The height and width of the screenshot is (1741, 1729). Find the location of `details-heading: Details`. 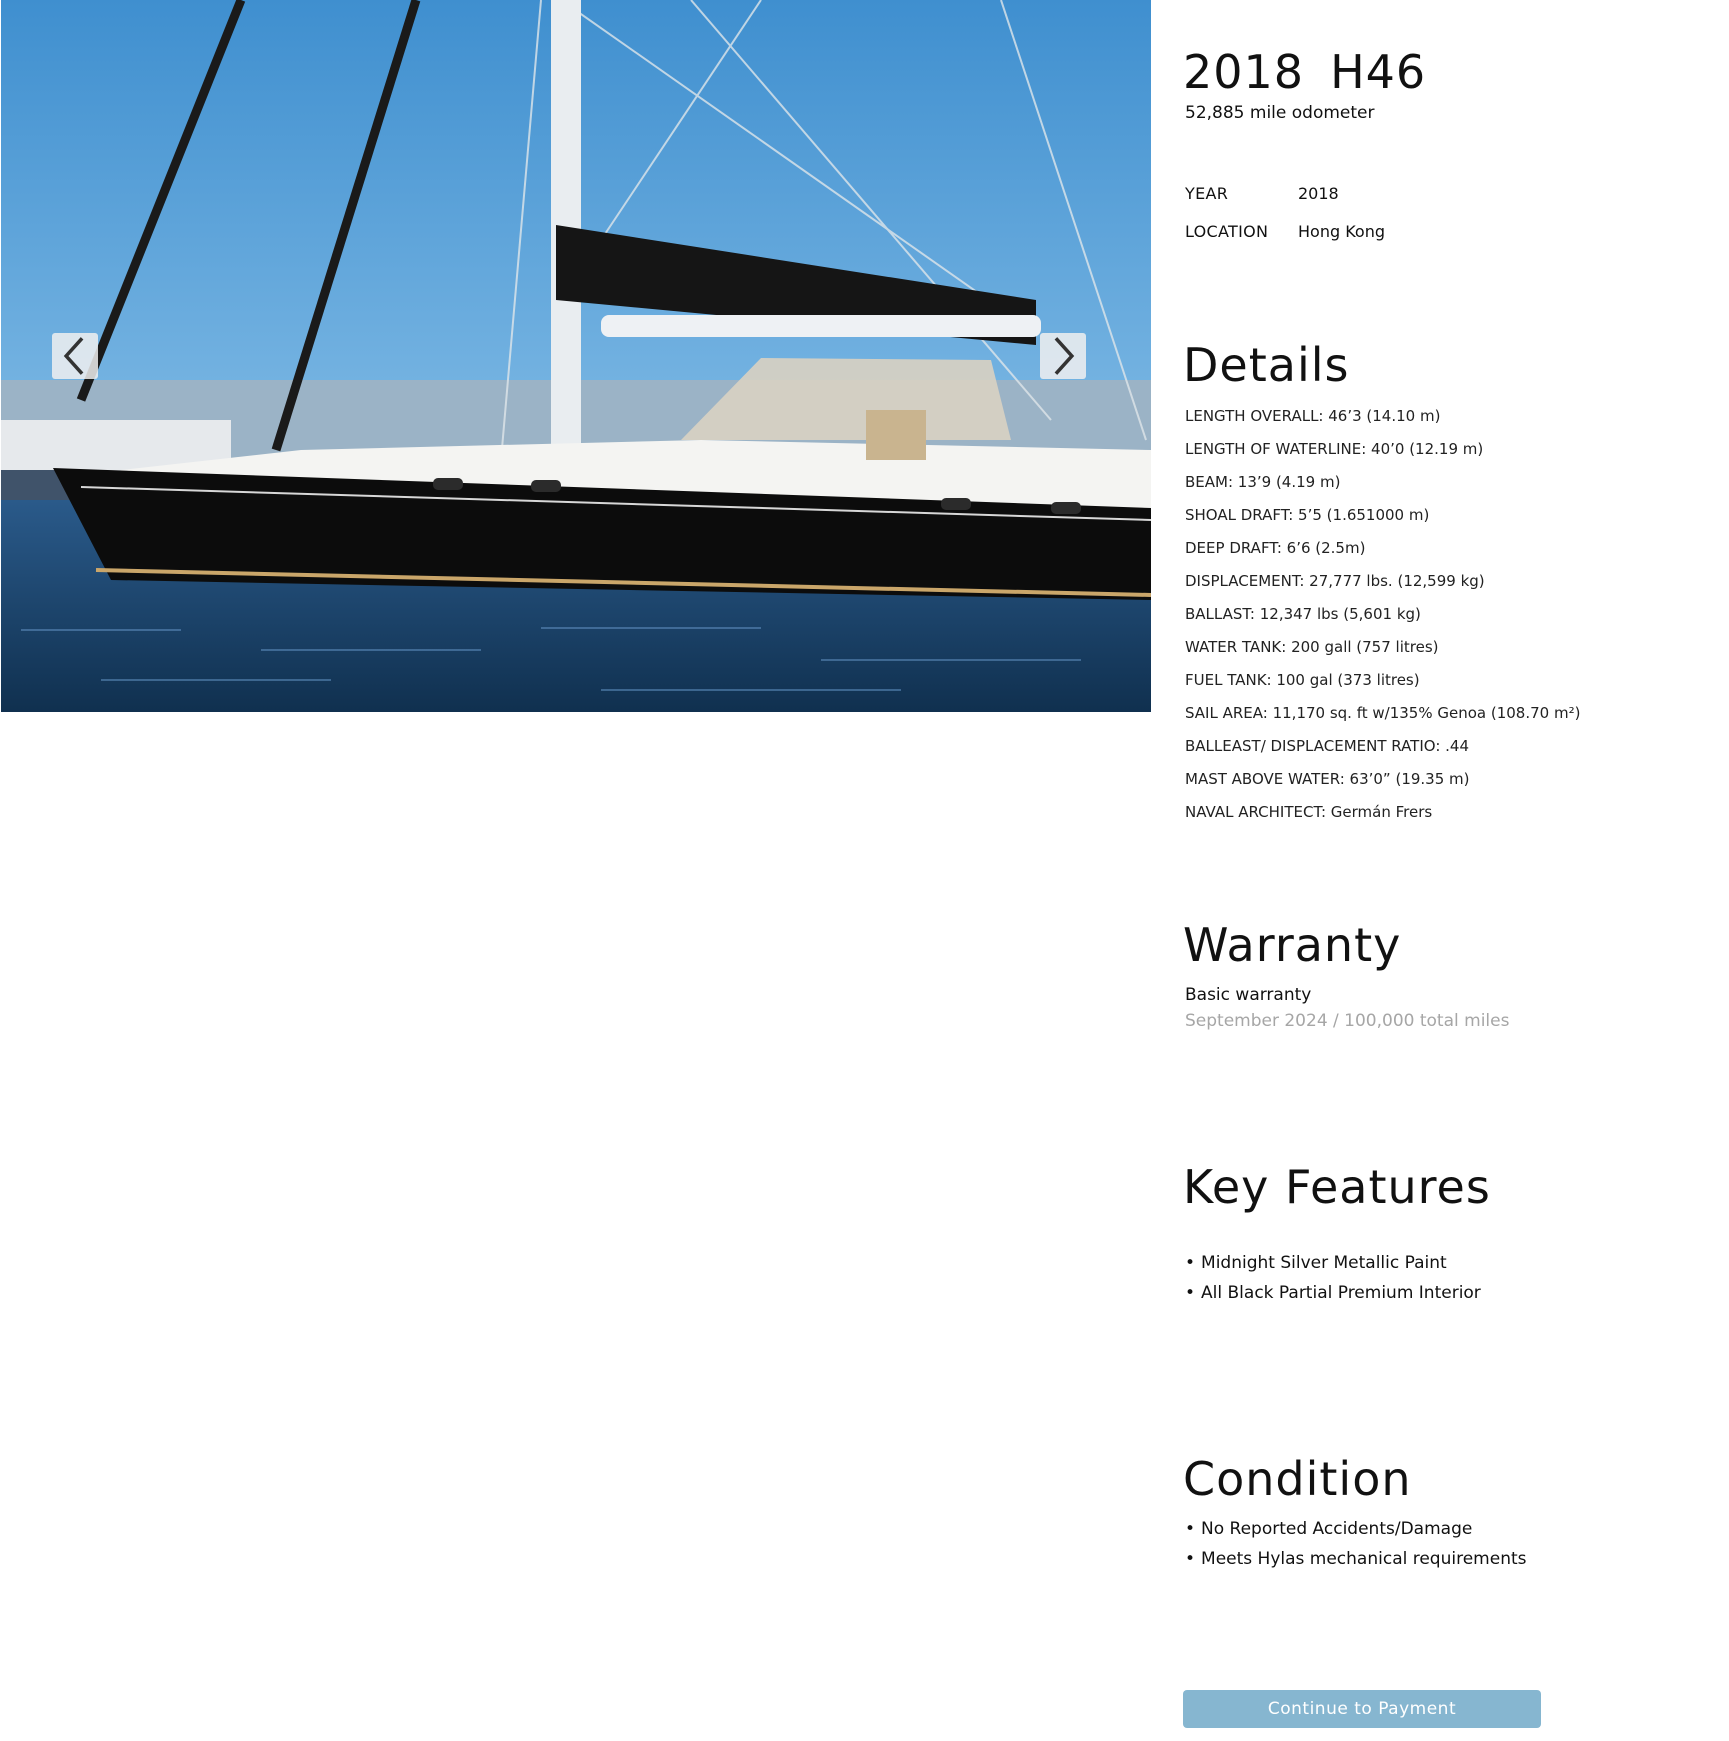

details-heading: Details is located at coordinates (1266, 365).